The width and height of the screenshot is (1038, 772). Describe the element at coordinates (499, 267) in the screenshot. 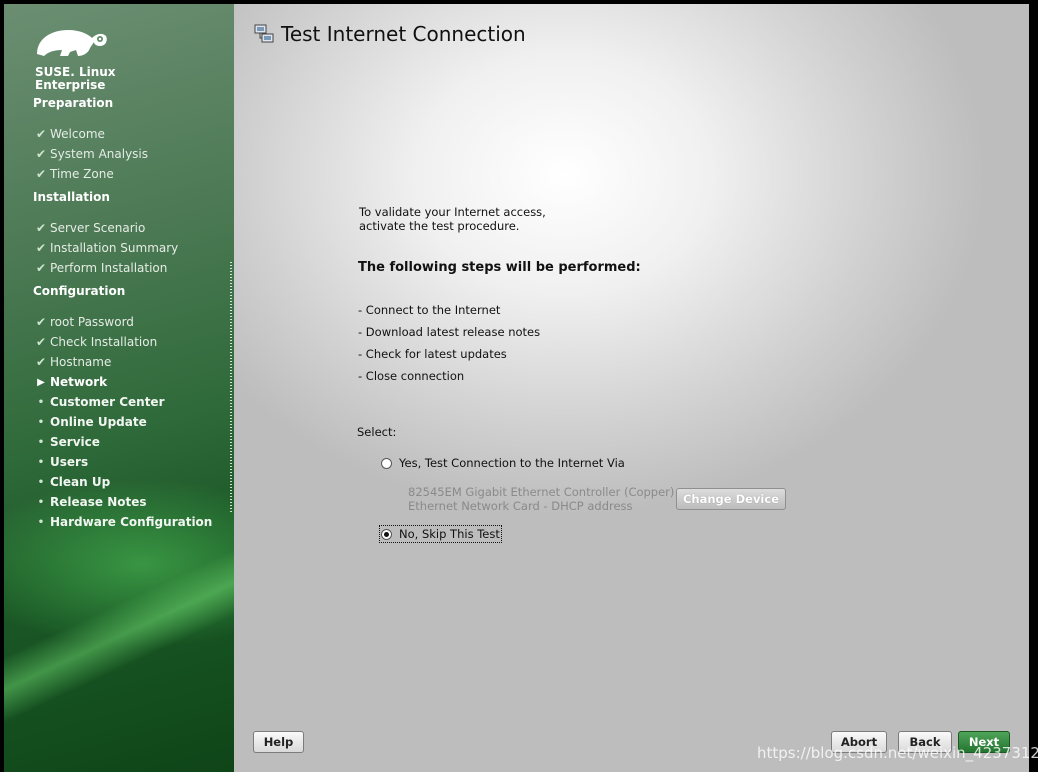

I see `steps-heading: The following steps will be performed:` at that location.